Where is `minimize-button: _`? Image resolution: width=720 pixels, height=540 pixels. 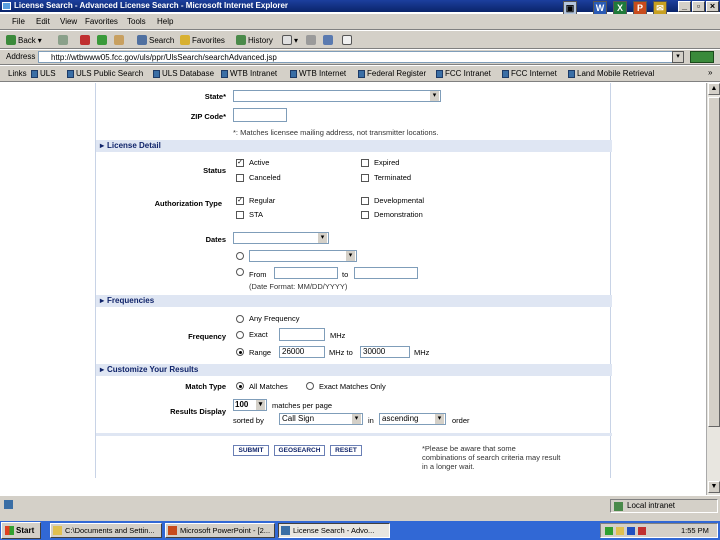
minimize-button: _ is located at coordinates (684, 6).